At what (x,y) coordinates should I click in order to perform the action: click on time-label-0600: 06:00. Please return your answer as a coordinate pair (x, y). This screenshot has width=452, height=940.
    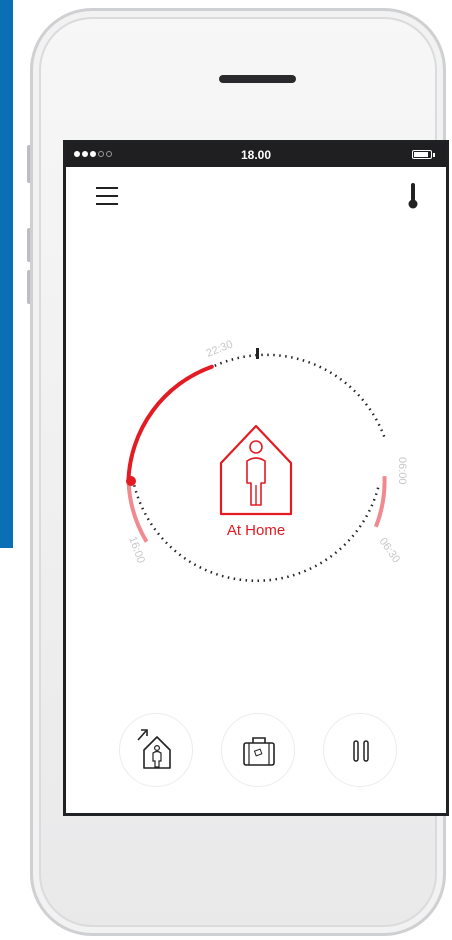
    Looking at the image, I should click on (402, 471).